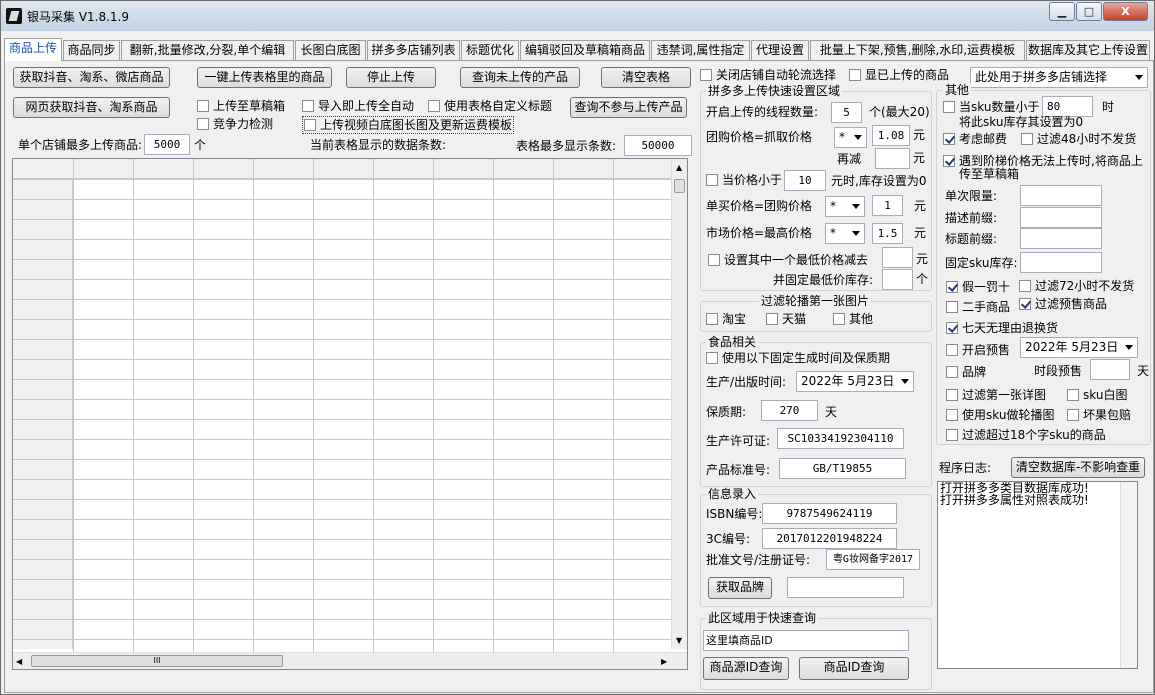 This screenshot has width=1155, height=695. What do you see at coordinates (1002, 328) in the screenshot?
I see `seven-day-return-checkbox: 七天无理由退换货` at bounding box center [1002, 328].